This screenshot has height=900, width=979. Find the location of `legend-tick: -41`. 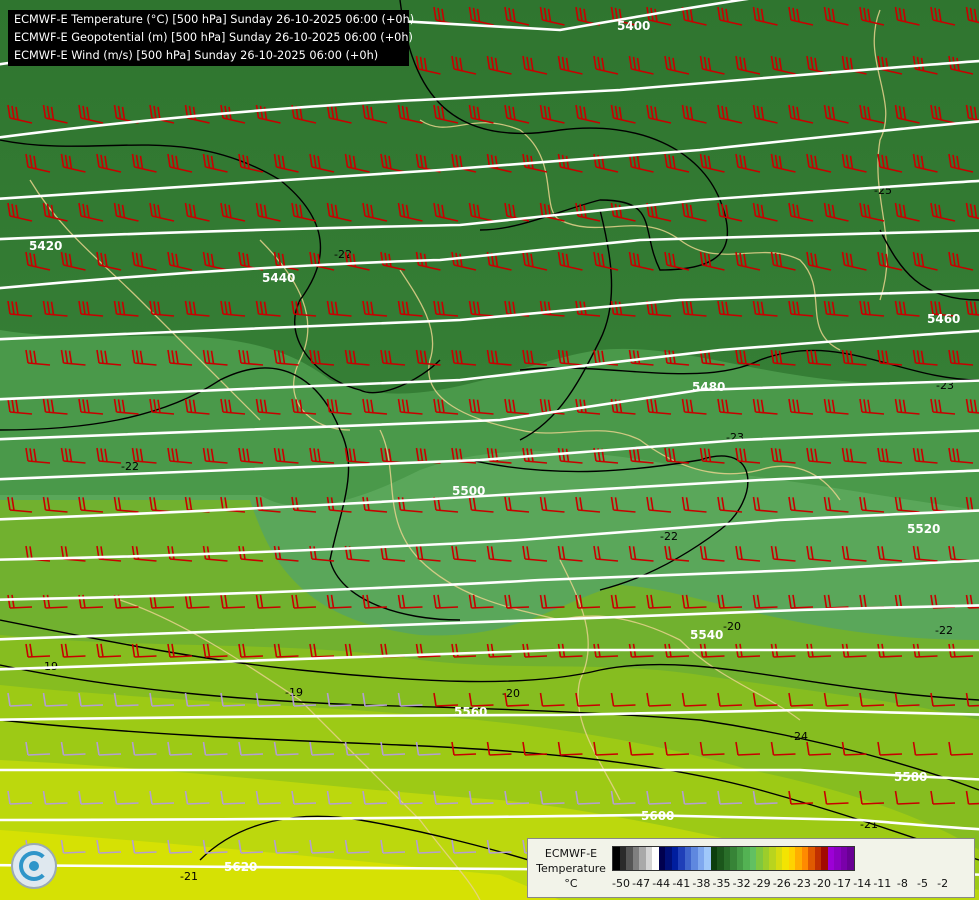

legend-tick: -41 is located at coordinates (681, 883).